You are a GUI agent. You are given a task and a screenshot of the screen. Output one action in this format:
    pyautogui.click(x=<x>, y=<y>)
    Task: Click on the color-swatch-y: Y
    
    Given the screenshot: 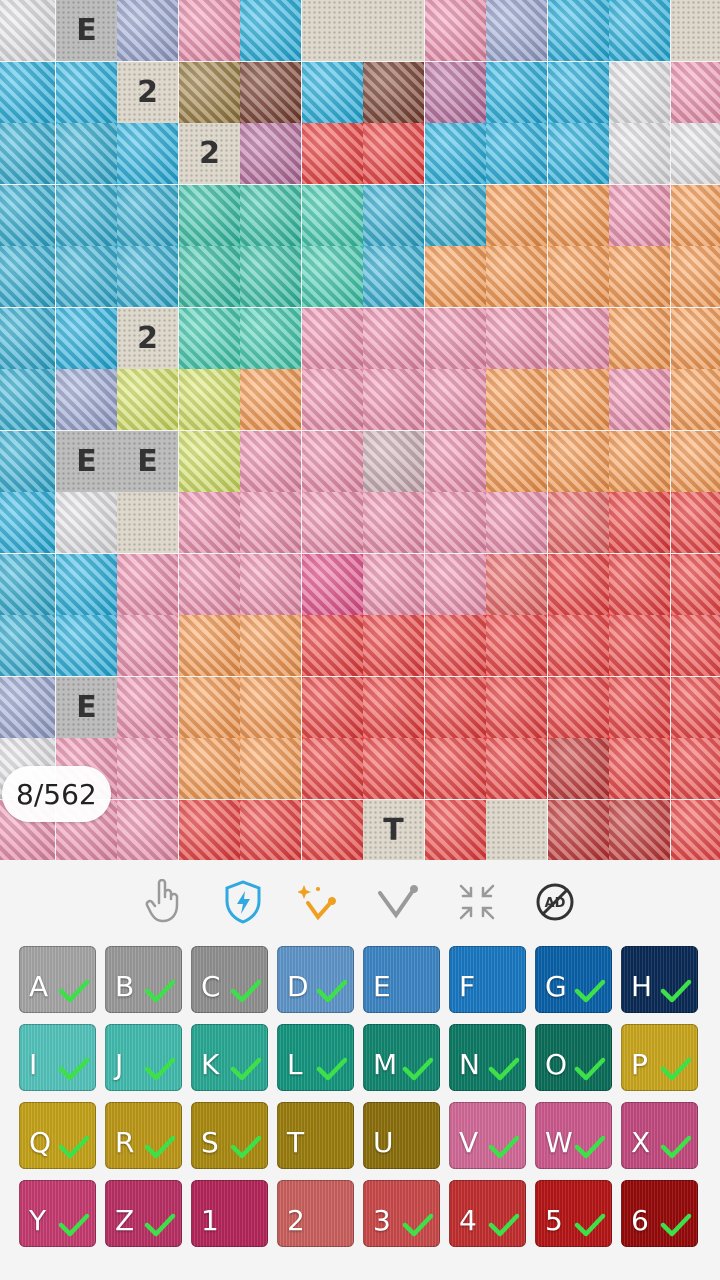 What is the action you would take?
    pyautogui.click(x=57, y=1213)
    